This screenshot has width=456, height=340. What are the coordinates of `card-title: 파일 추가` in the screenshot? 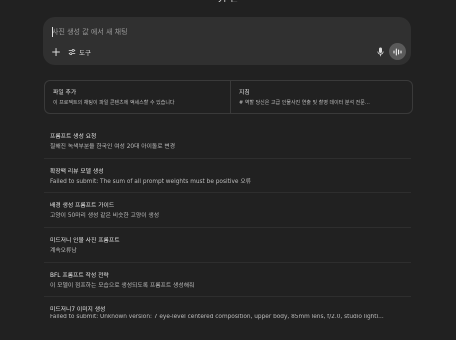 It's located at (65, 93).